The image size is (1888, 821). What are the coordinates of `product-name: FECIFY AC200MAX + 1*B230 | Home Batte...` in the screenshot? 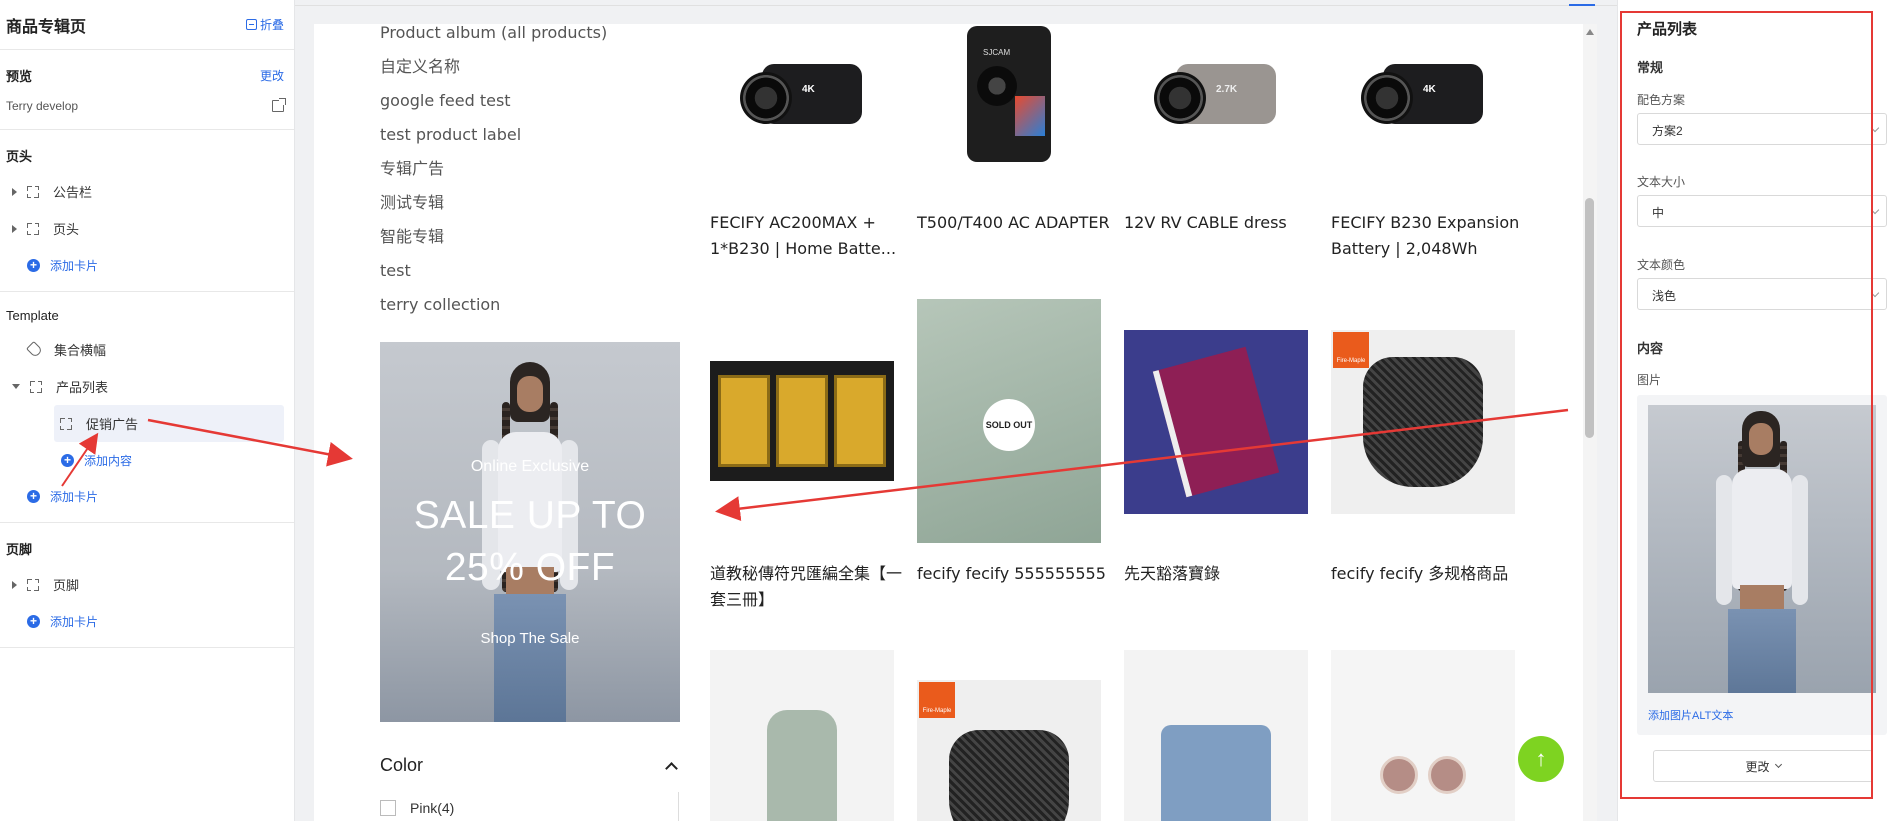 It's located at (810, 236).